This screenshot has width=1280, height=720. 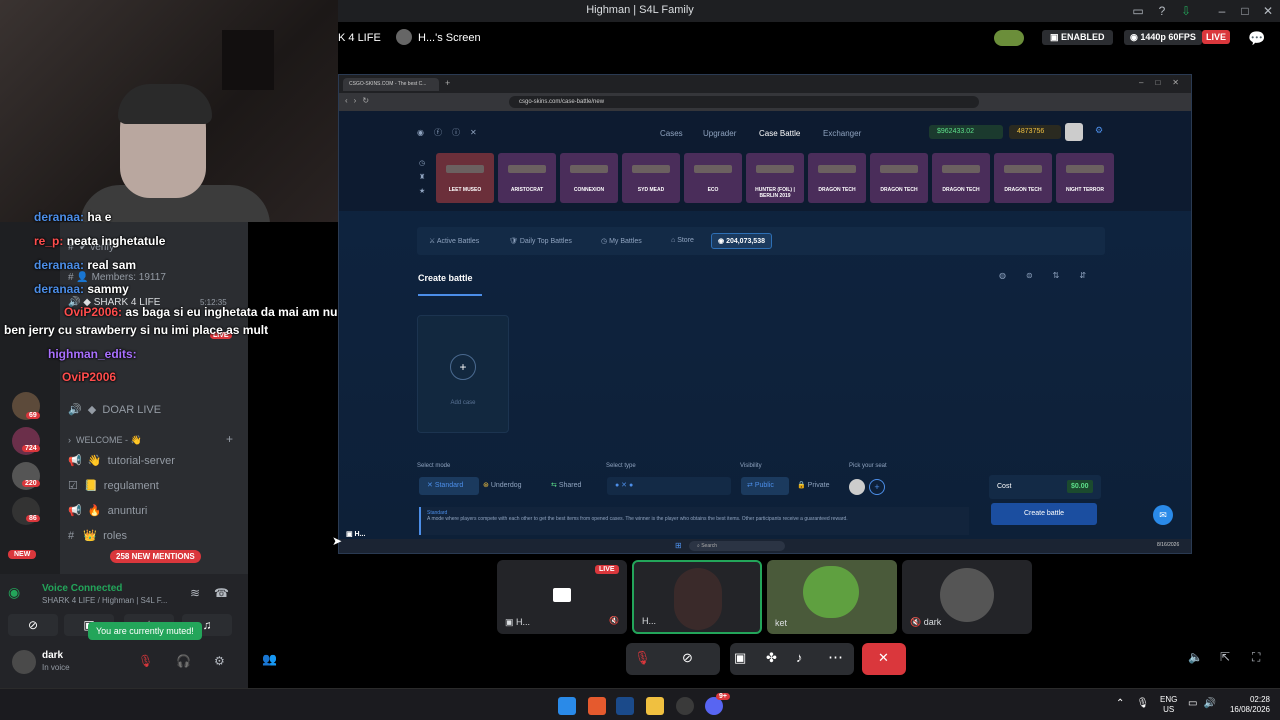 What do you see at coordinates (360, 100) in the screenshot?
I see `nav-buttons: ‹›↻` at bounding box center [360, 100].